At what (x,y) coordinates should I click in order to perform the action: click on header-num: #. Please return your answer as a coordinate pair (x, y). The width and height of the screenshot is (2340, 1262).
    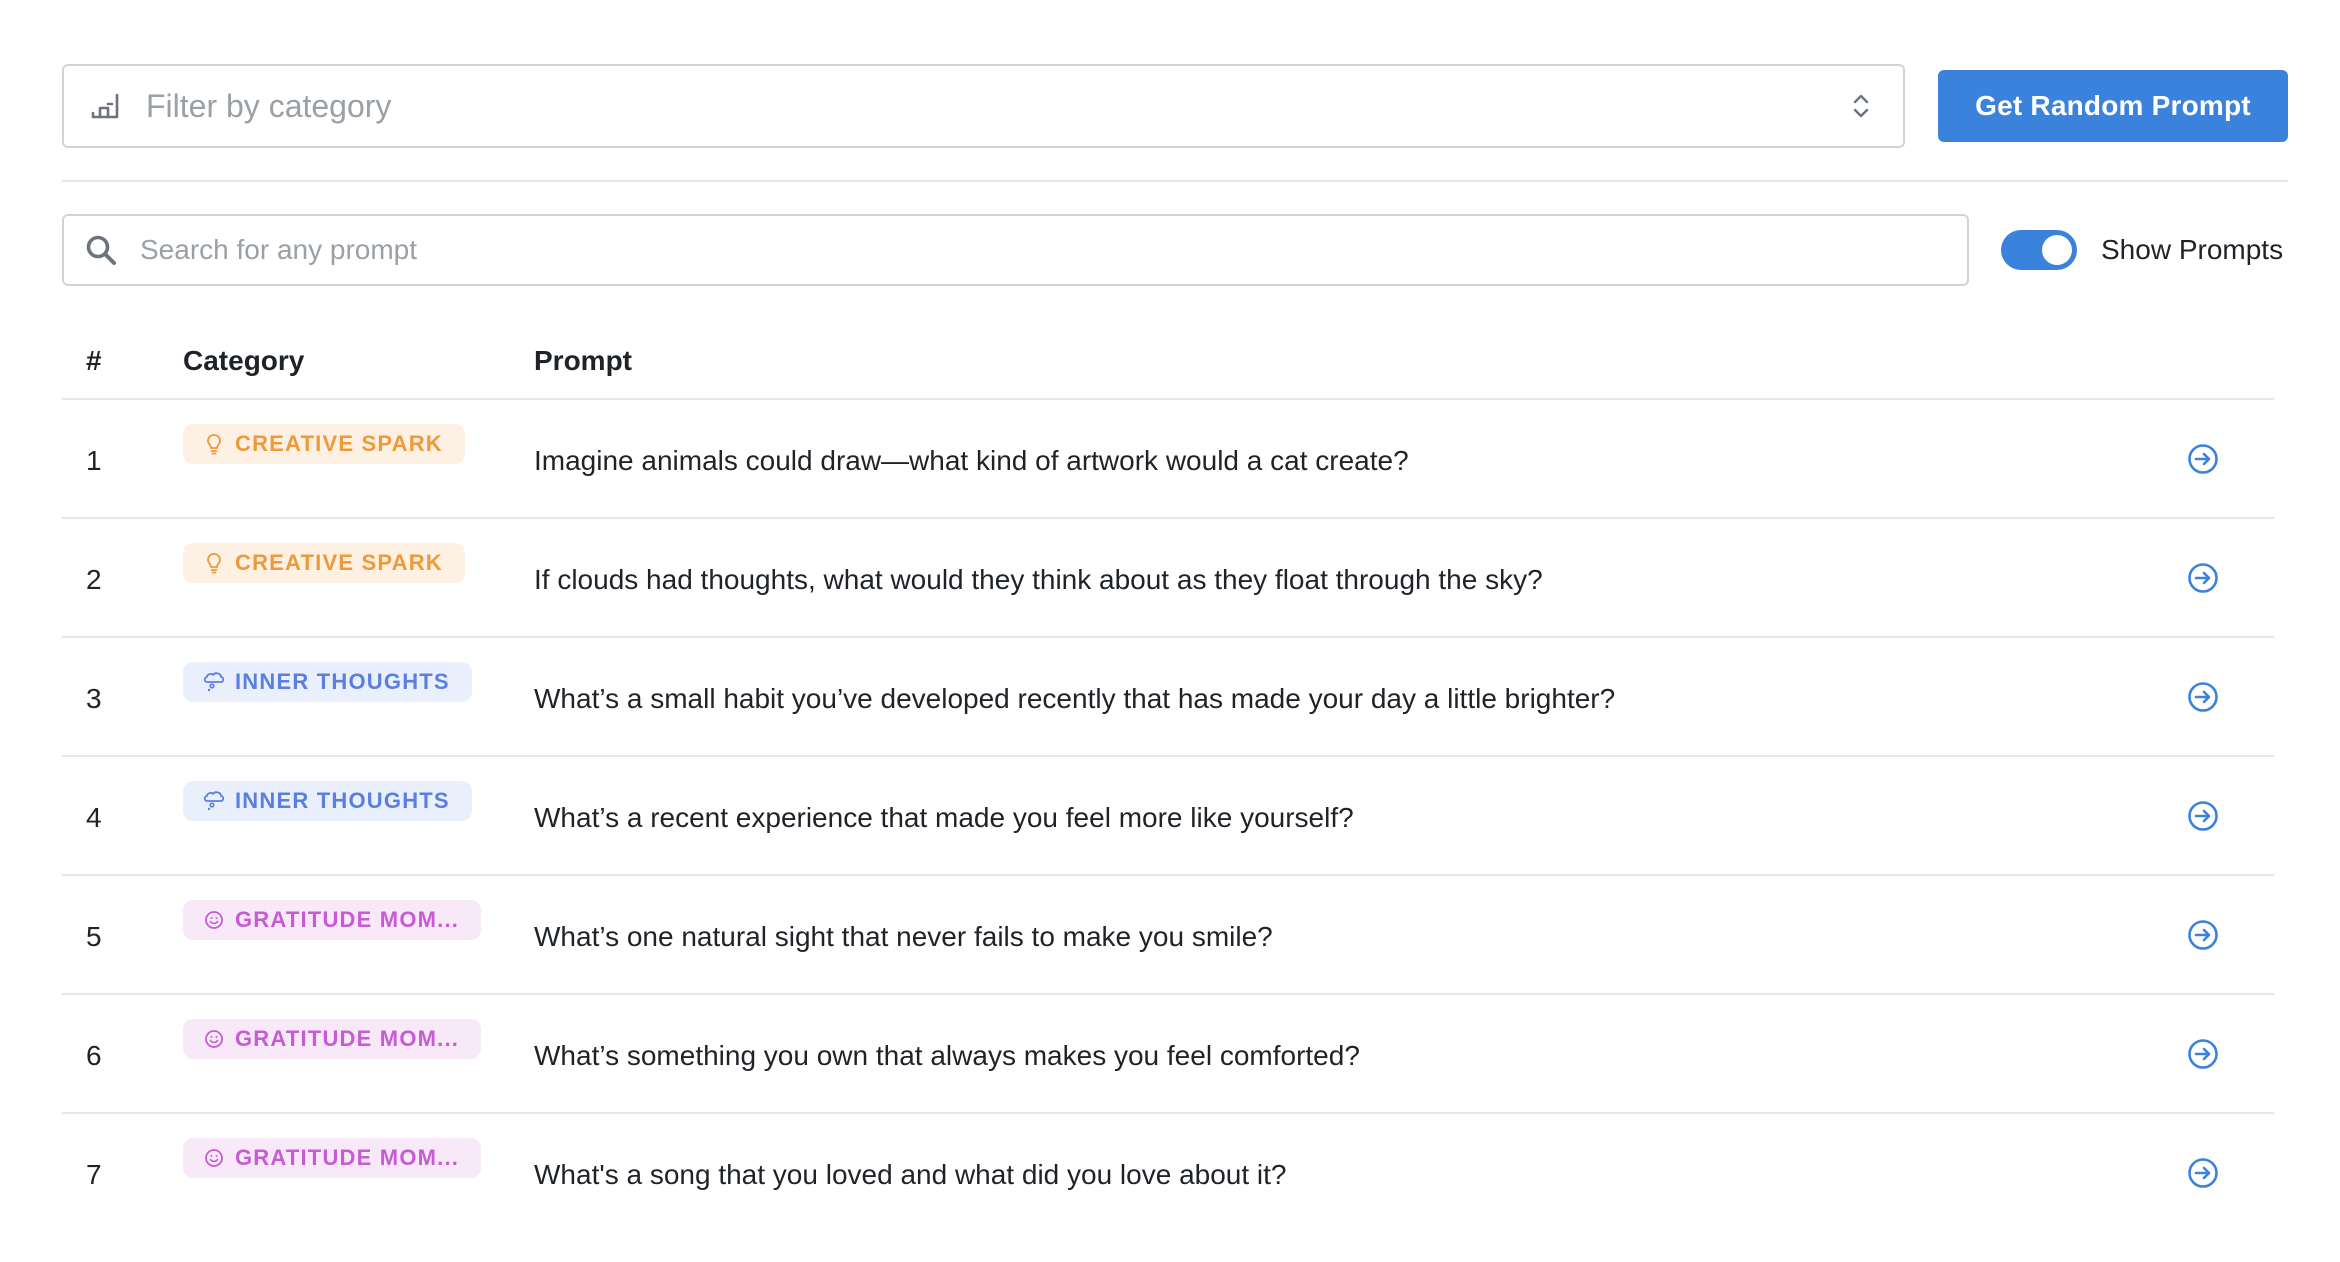
    Looking at the image, I should click on (94, 360).